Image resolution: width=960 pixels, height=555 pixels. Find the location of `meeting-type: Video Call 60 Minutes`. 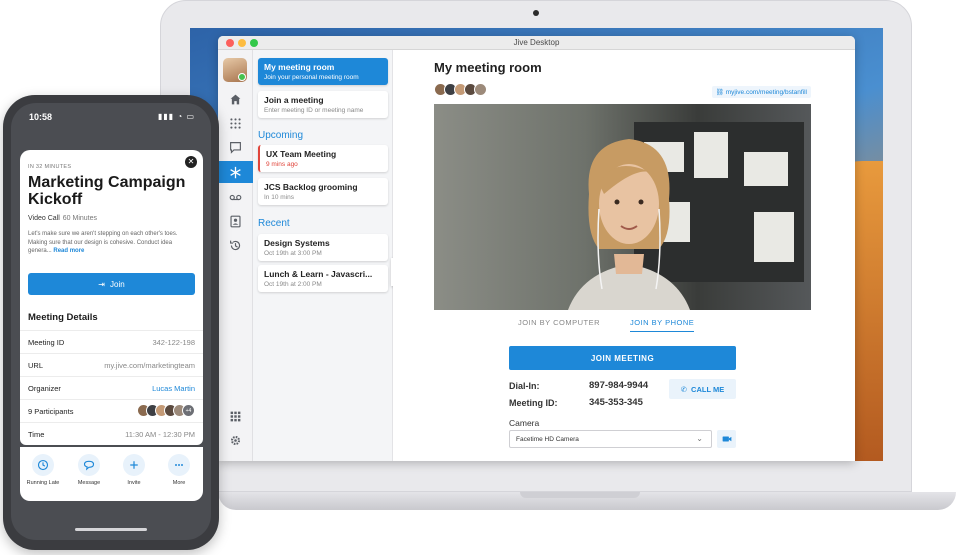

meeting-type: Video Call 60 Minutes is located at coordinates (62, 218).